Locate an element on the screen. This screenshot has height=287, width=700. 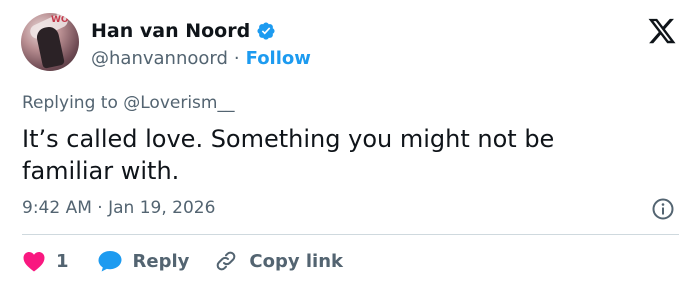
link-icon is located at coordinates (226, 261).